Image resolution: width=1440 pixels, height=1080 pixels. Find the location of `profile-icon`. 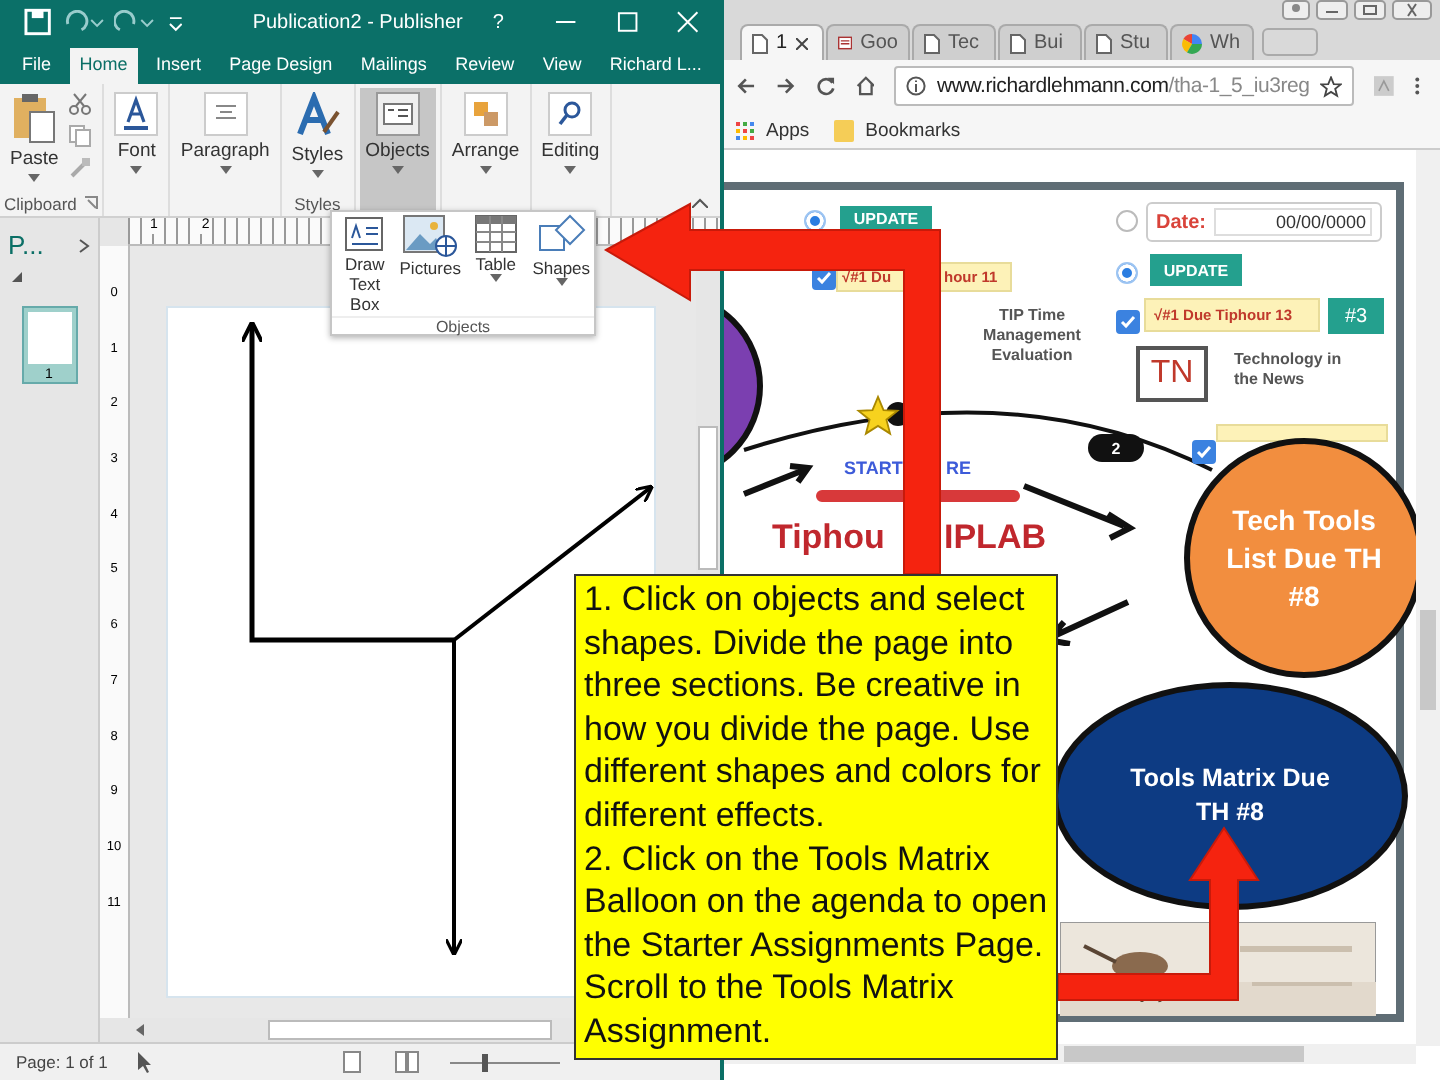

profile-icon is located at coordinates (1296, 10).